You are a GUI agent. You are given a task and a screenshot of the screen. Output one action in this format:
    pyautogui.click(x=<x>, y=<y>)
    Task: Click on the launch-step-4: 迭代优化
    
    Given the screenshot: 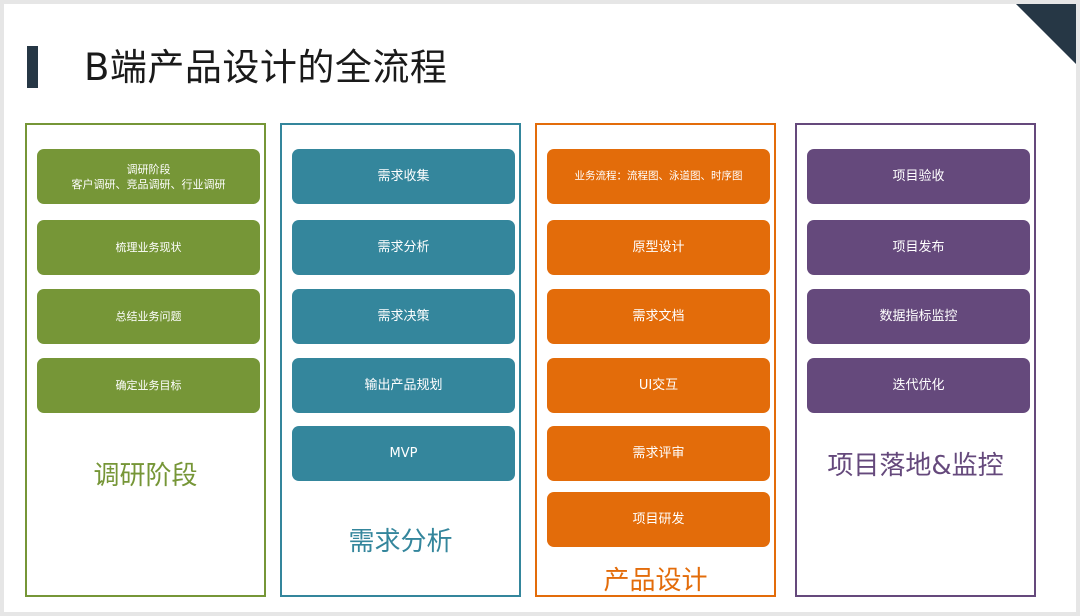 What is the action you would take?
    pyautogui.click(x=918, y=385)
    